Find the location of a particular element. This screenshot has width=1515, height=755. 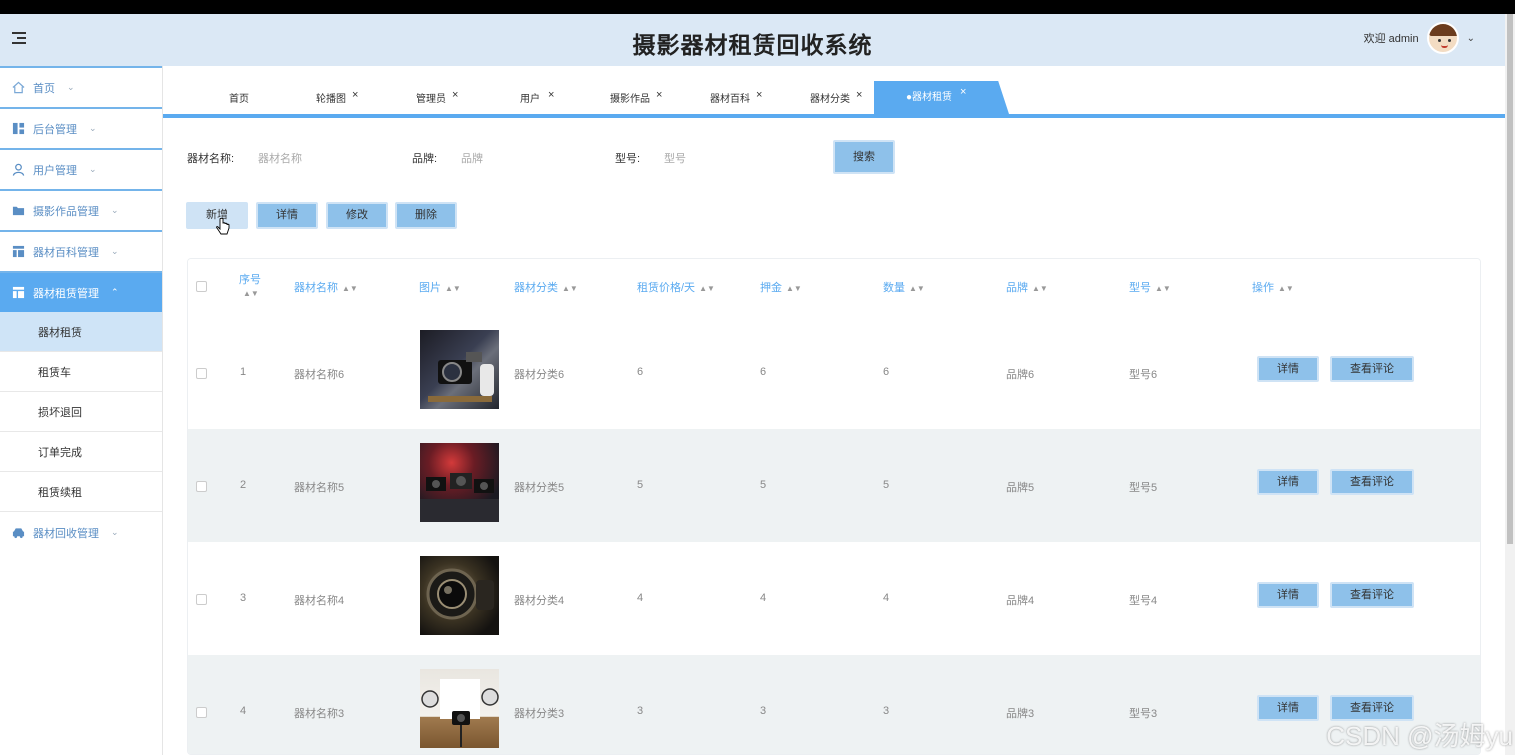

scrollbar-thumb is located at coordinates (1510, 279).